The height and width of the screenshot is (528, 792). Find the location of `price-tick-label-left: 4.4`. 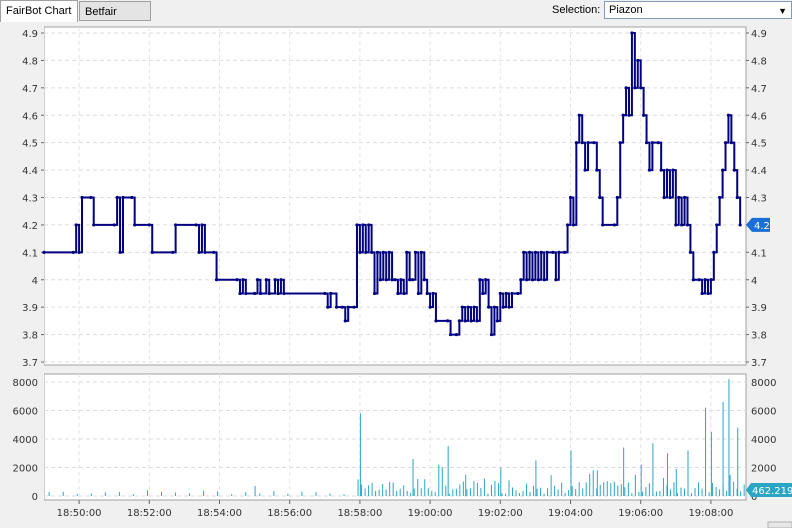

price-tick-label-left: 4.4 is located at coordinates (30, 171).